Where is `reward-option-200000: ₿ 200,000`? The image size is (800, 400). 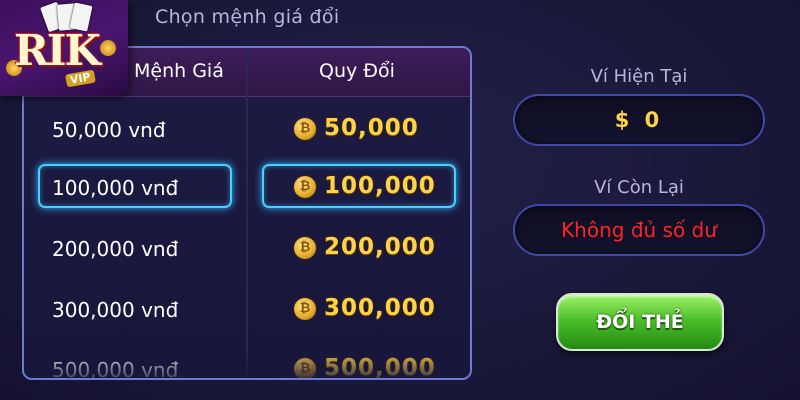
reward-option-200000: ₿ 200,000 is located at coordinates (359, 247).